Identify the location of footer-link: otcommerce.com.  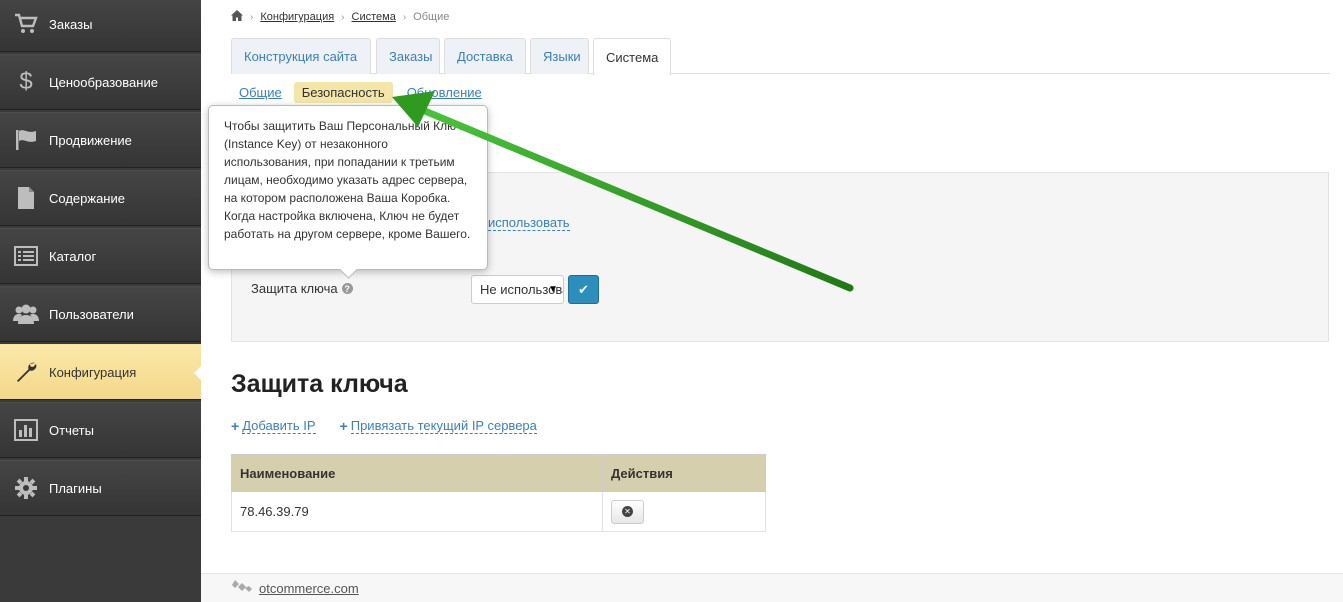
(309, 588).